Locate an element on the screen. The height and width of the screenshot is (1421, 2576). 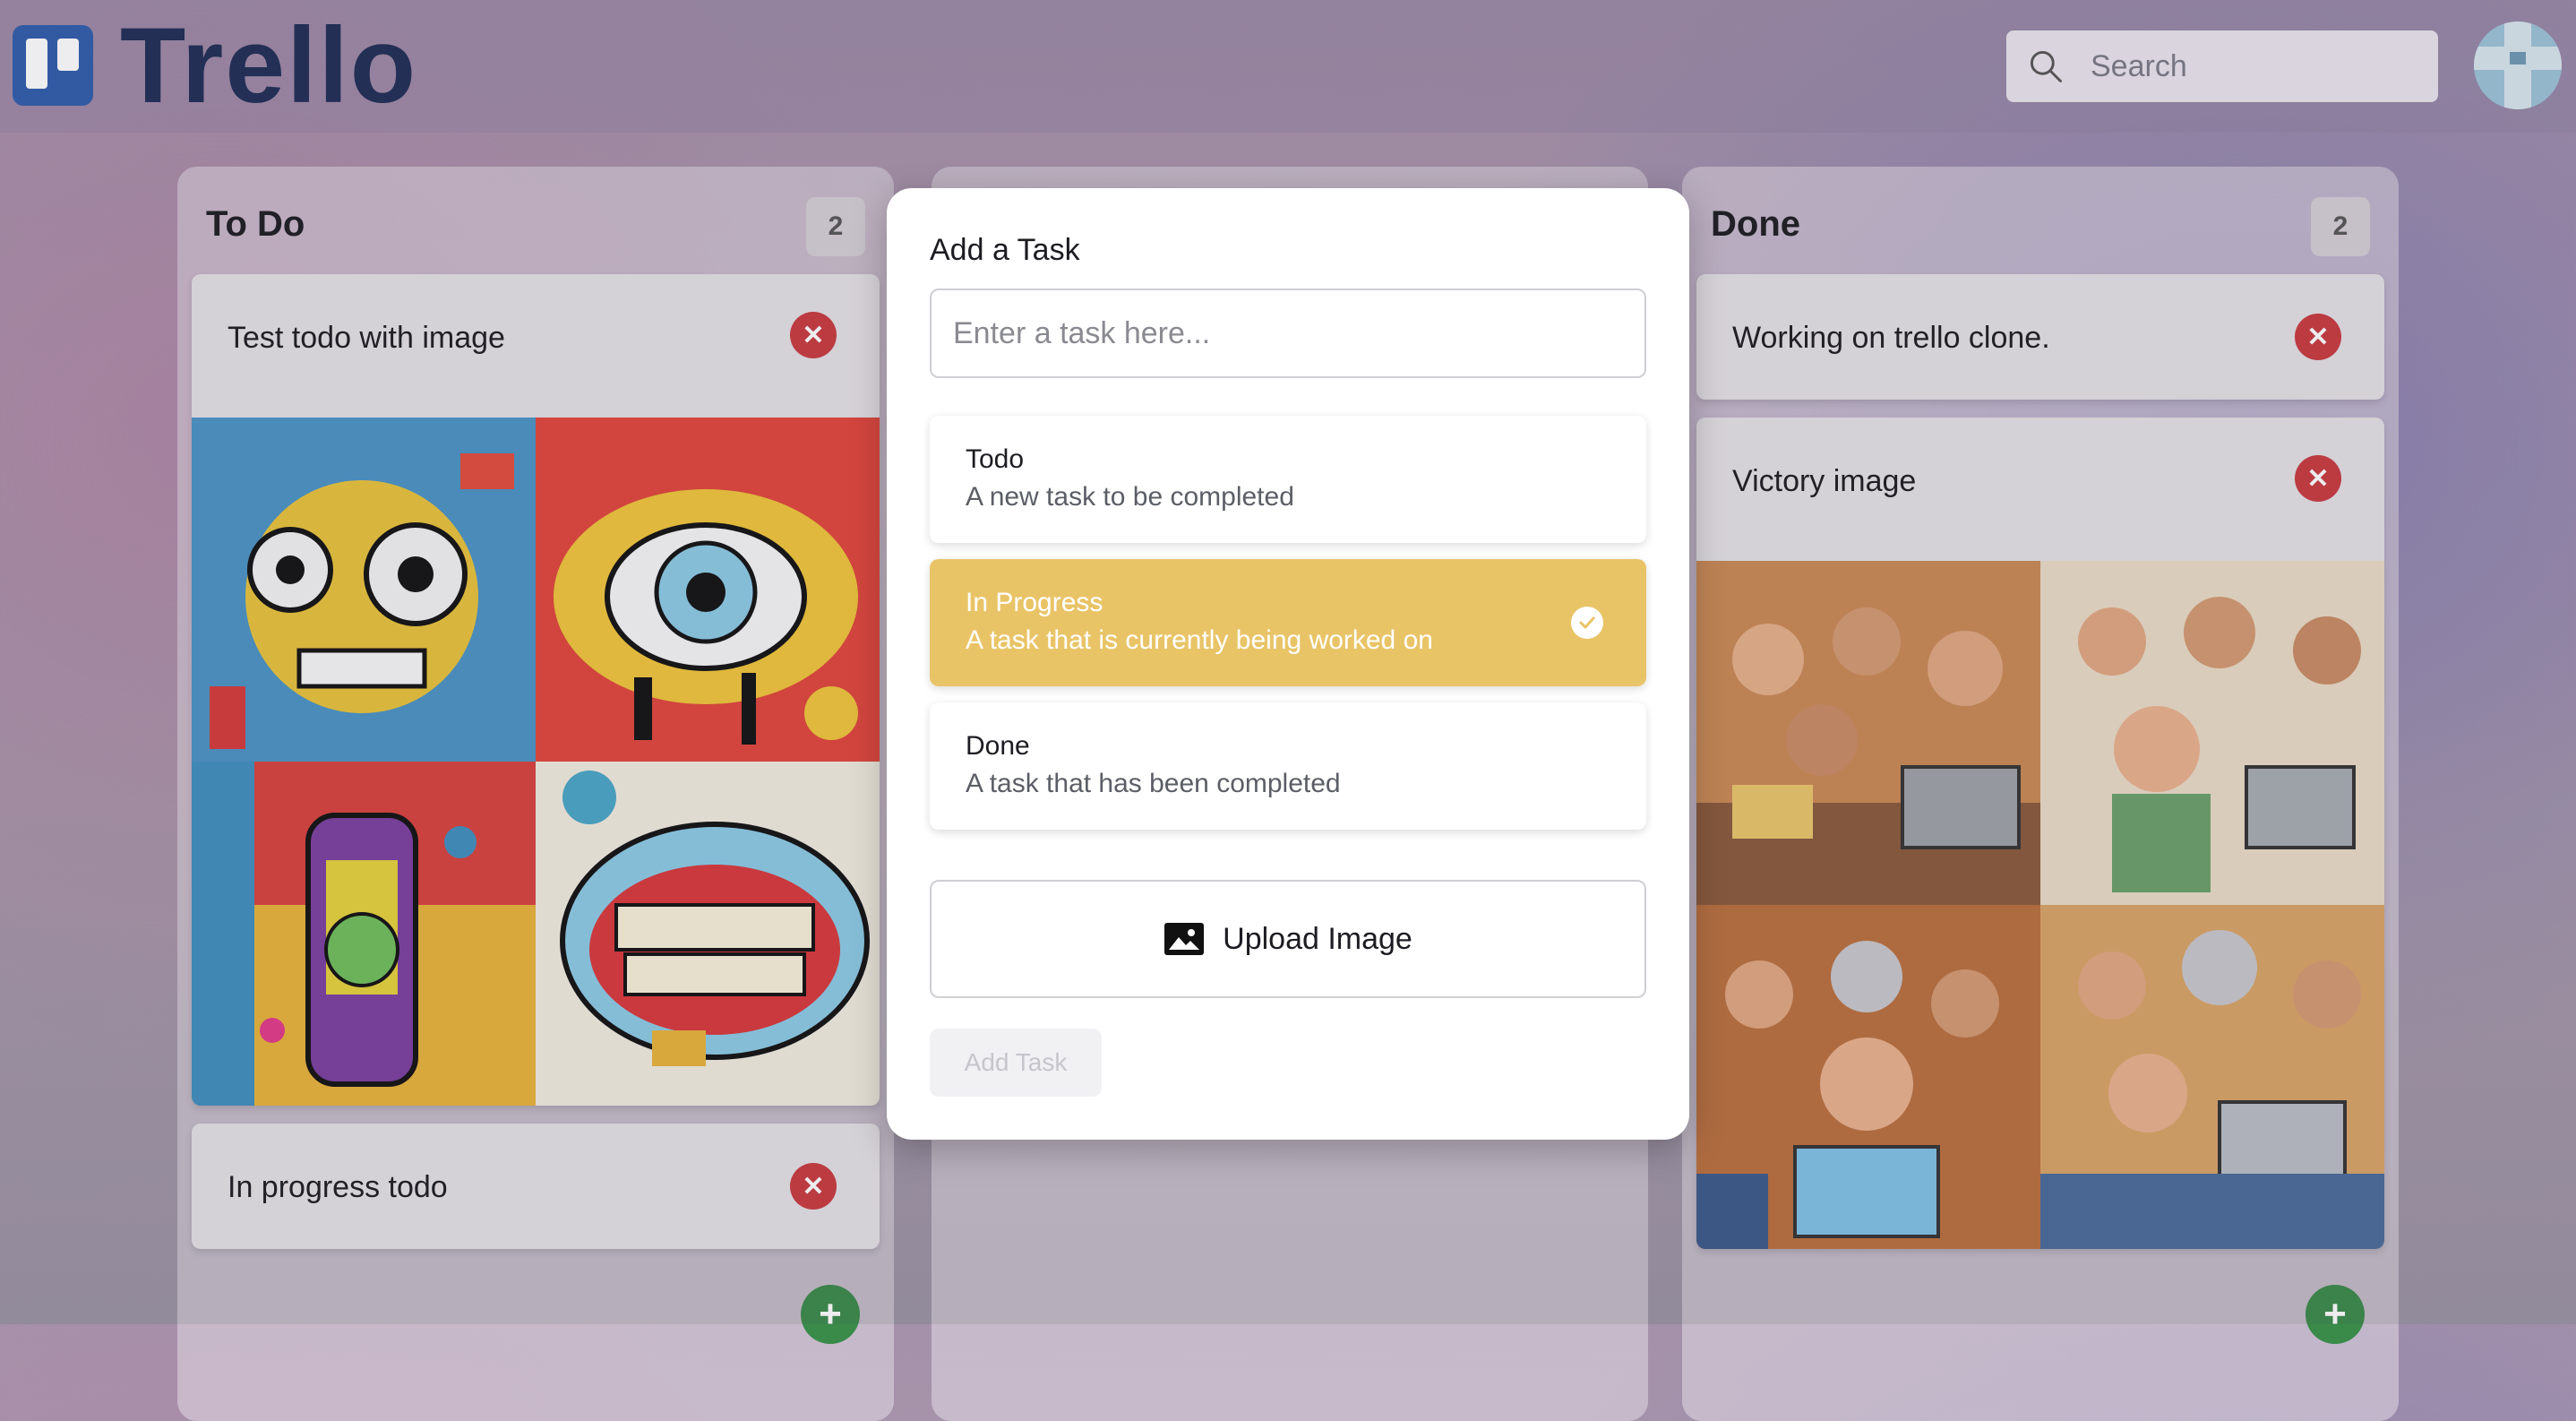
option-description: A task that has been completed is located at coordinates (1153, 783).